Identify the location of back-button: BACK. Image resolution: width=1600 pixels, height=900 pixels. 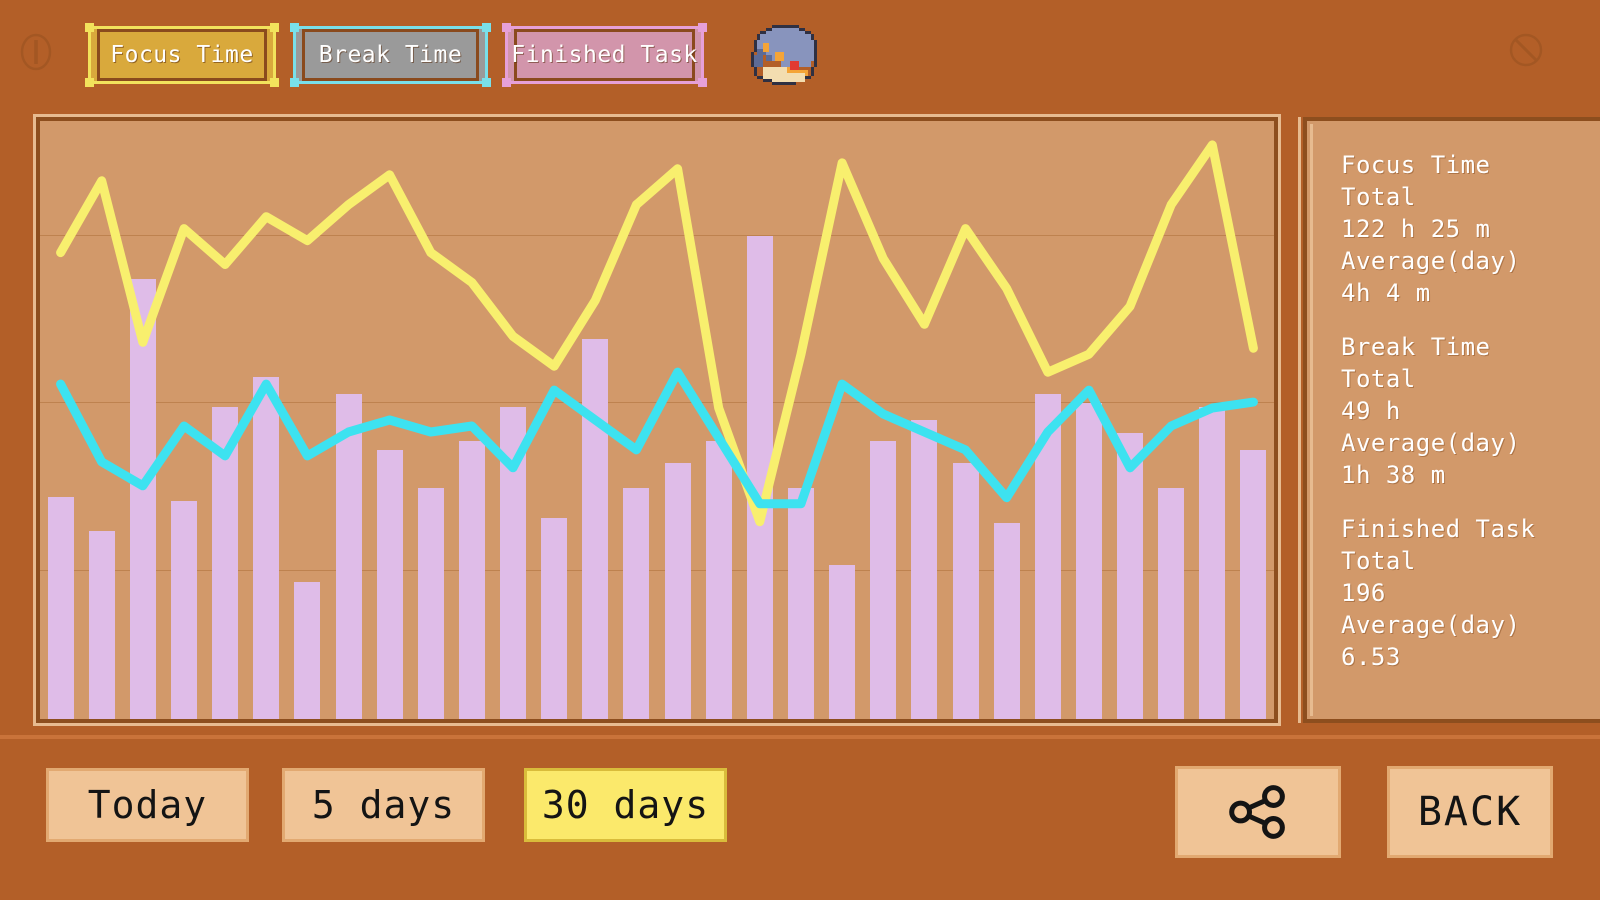
(1470, 812).